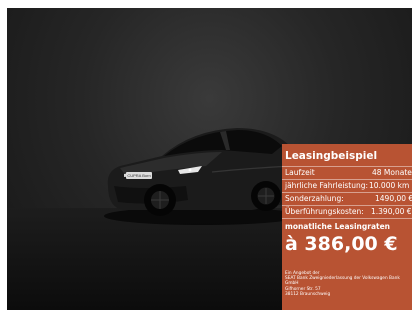 The height and width of the screenshot is (310, 412). I want to click on row-value: 10.000 km, so click(389, 185).